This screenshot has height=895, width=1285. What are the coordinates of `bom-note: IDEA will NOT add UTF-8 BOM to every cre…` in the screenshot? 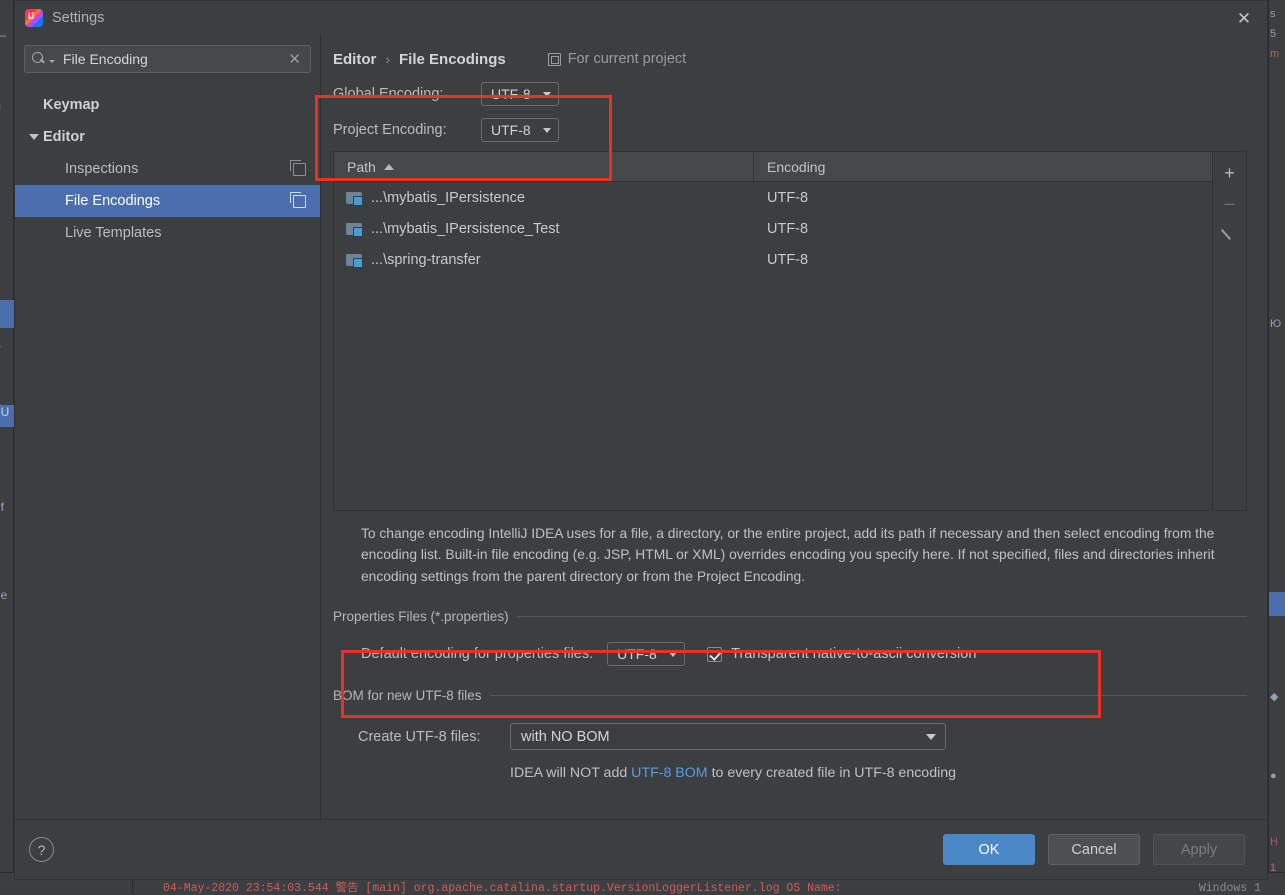 It's located at (790, 773).